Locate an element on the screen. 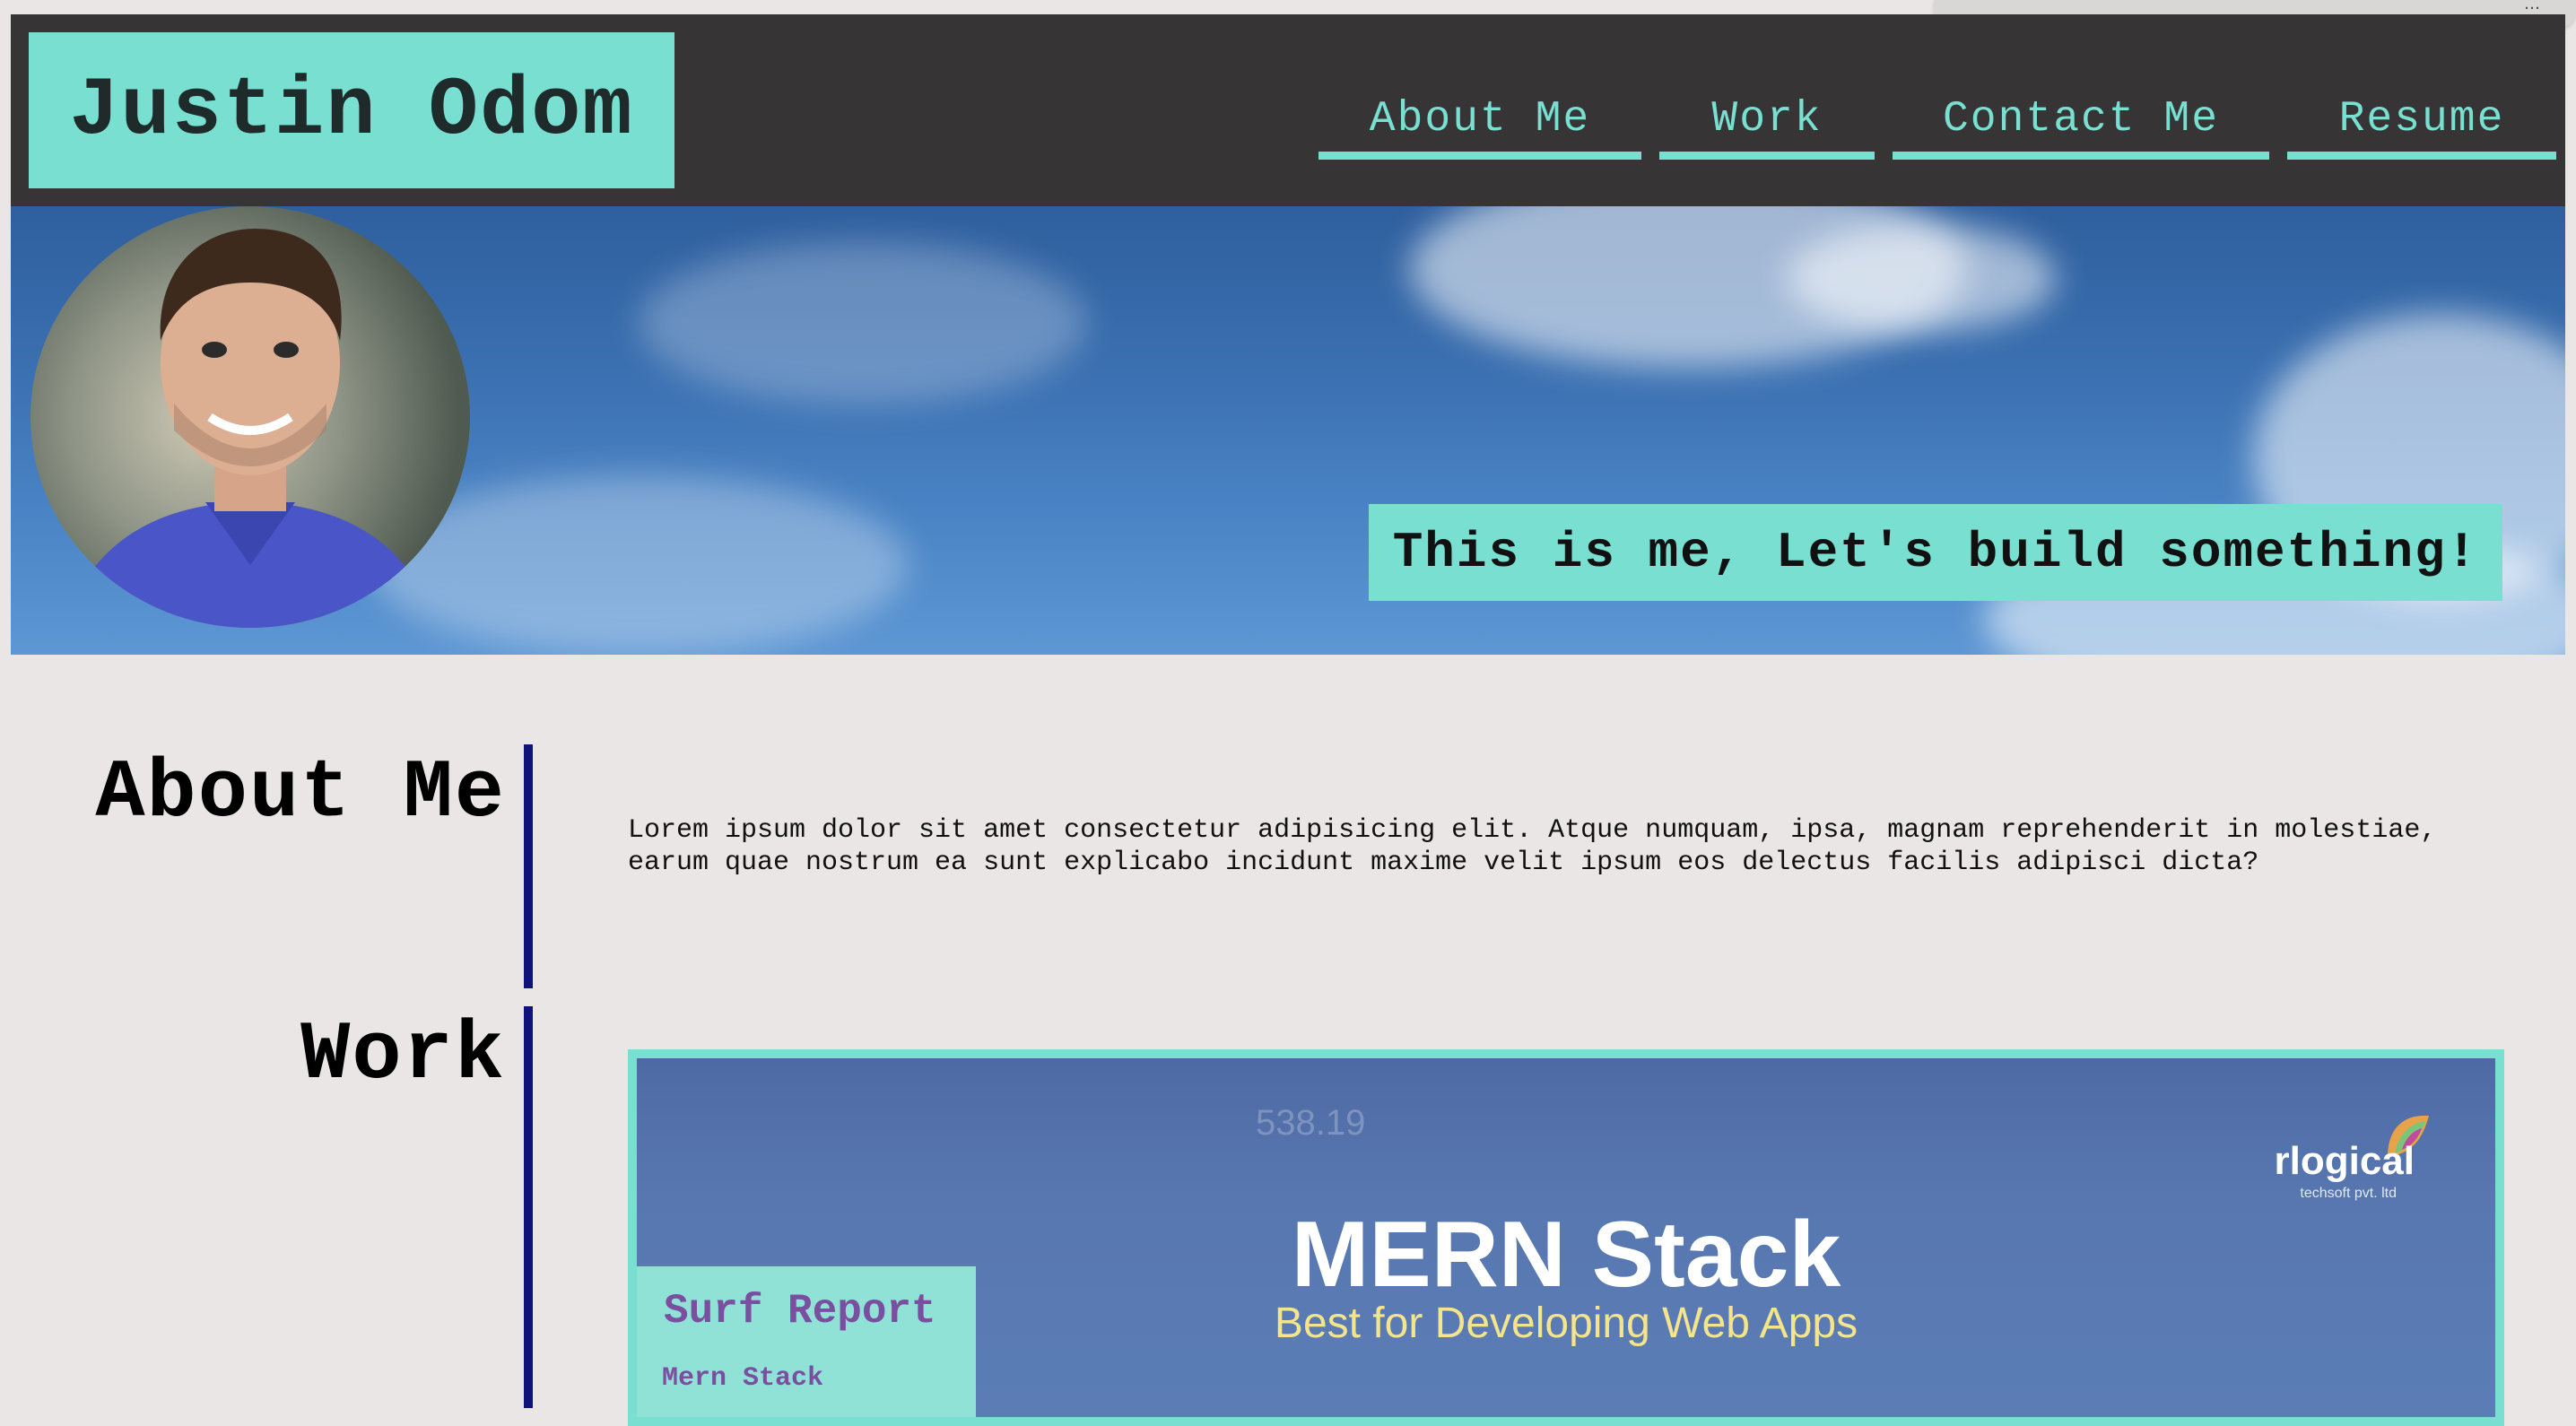 The image size is (2576, 1426). image-brand: rlogical is located at coordinates (2344, 1161).